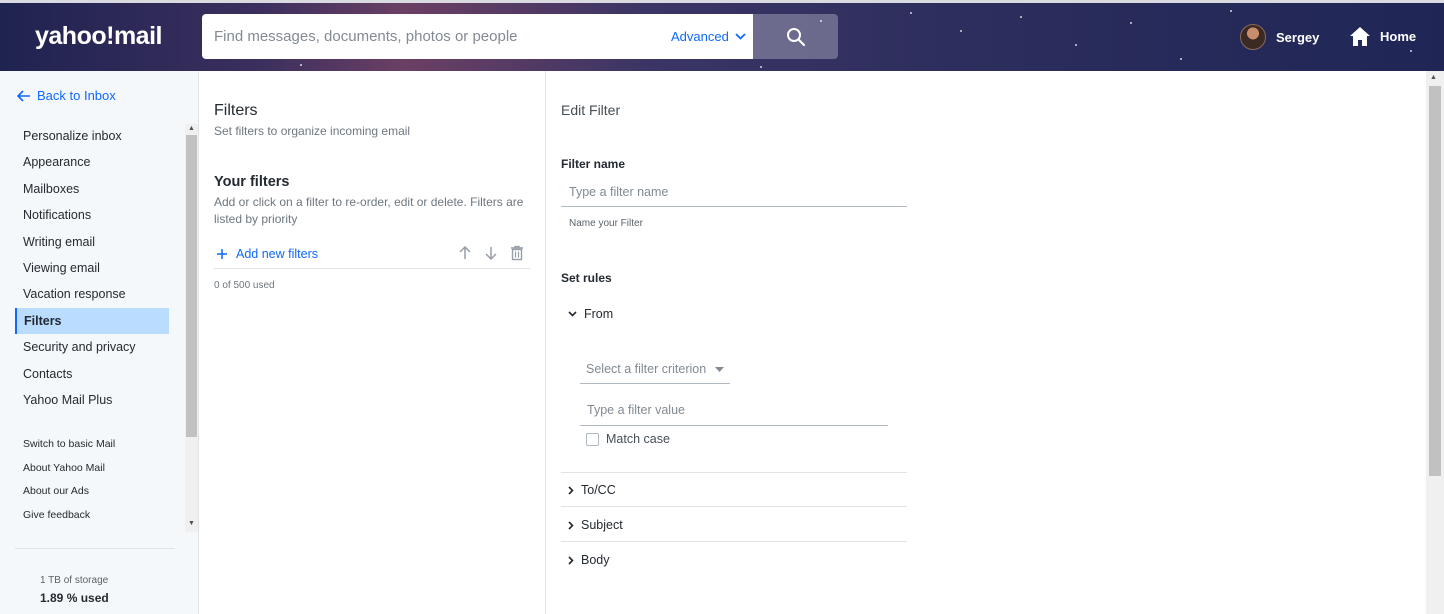 This screenshot has width=1444, height=614. I want to click on match-case-checkbox, so click(592, 439).